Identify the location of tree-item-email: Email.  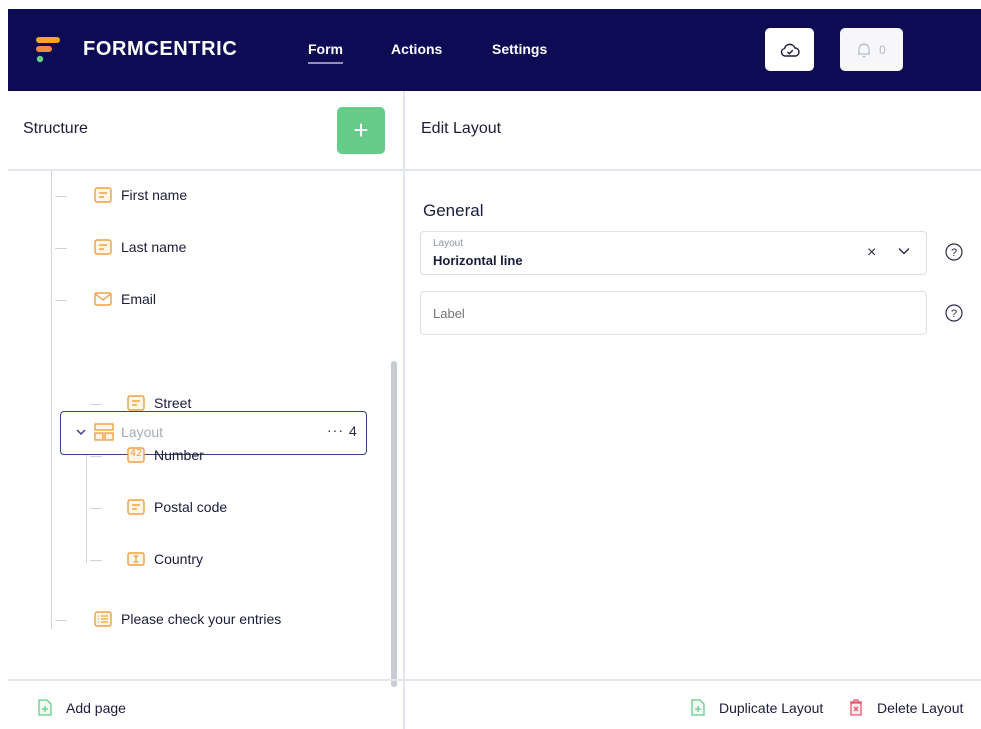
(125, 299).